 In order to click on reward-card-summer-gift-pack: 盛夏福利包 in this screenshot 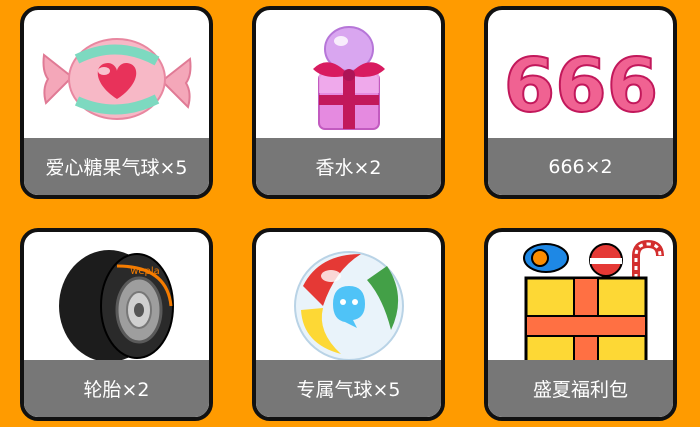, I will do `click(580, 324)`.